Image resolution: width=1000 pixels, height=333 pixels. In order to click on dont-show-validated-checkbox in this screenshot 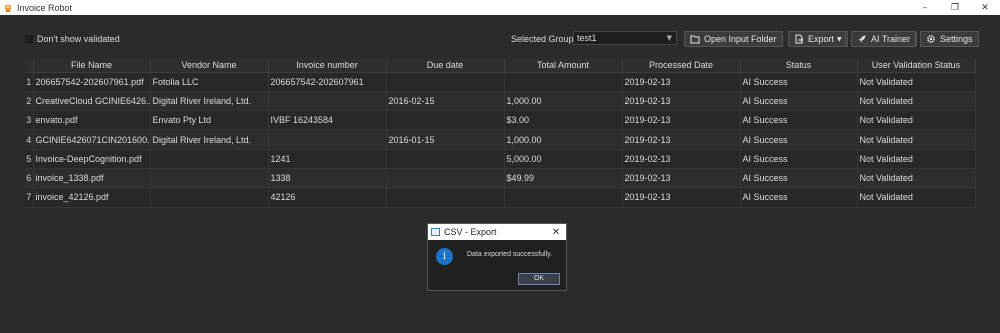, I will do `click(29, 39)`.